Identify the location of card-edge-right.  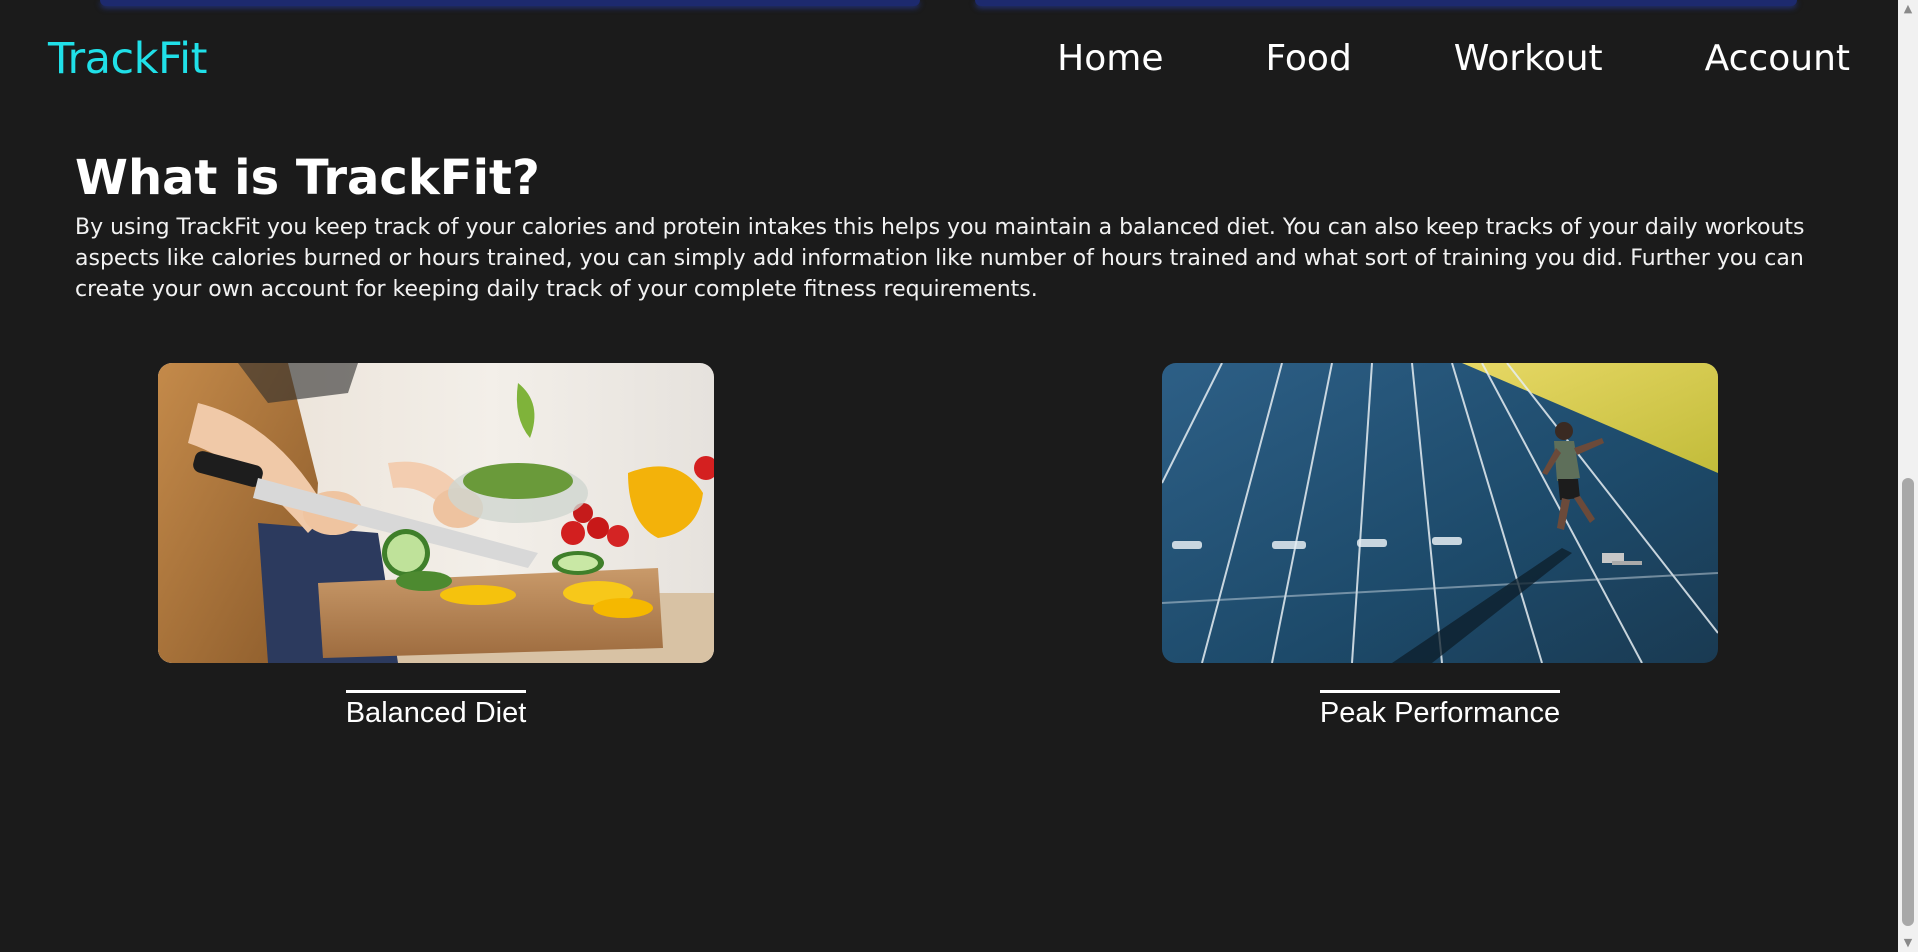
(1386, 3).